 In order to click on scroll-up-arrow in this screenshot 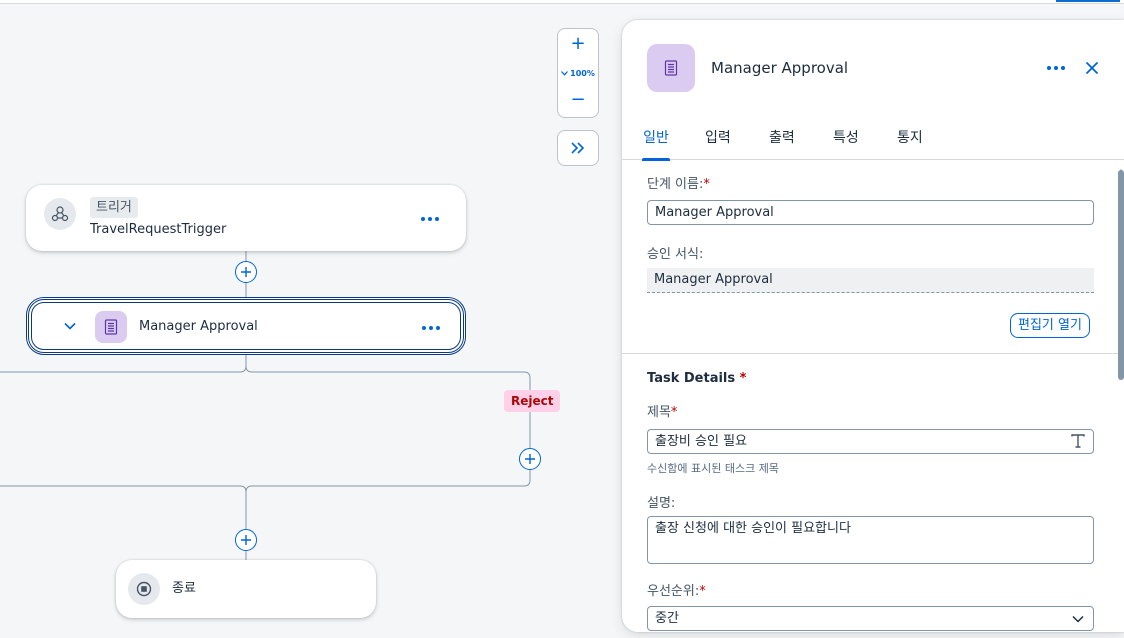, I will do `click(1121, 167)`.